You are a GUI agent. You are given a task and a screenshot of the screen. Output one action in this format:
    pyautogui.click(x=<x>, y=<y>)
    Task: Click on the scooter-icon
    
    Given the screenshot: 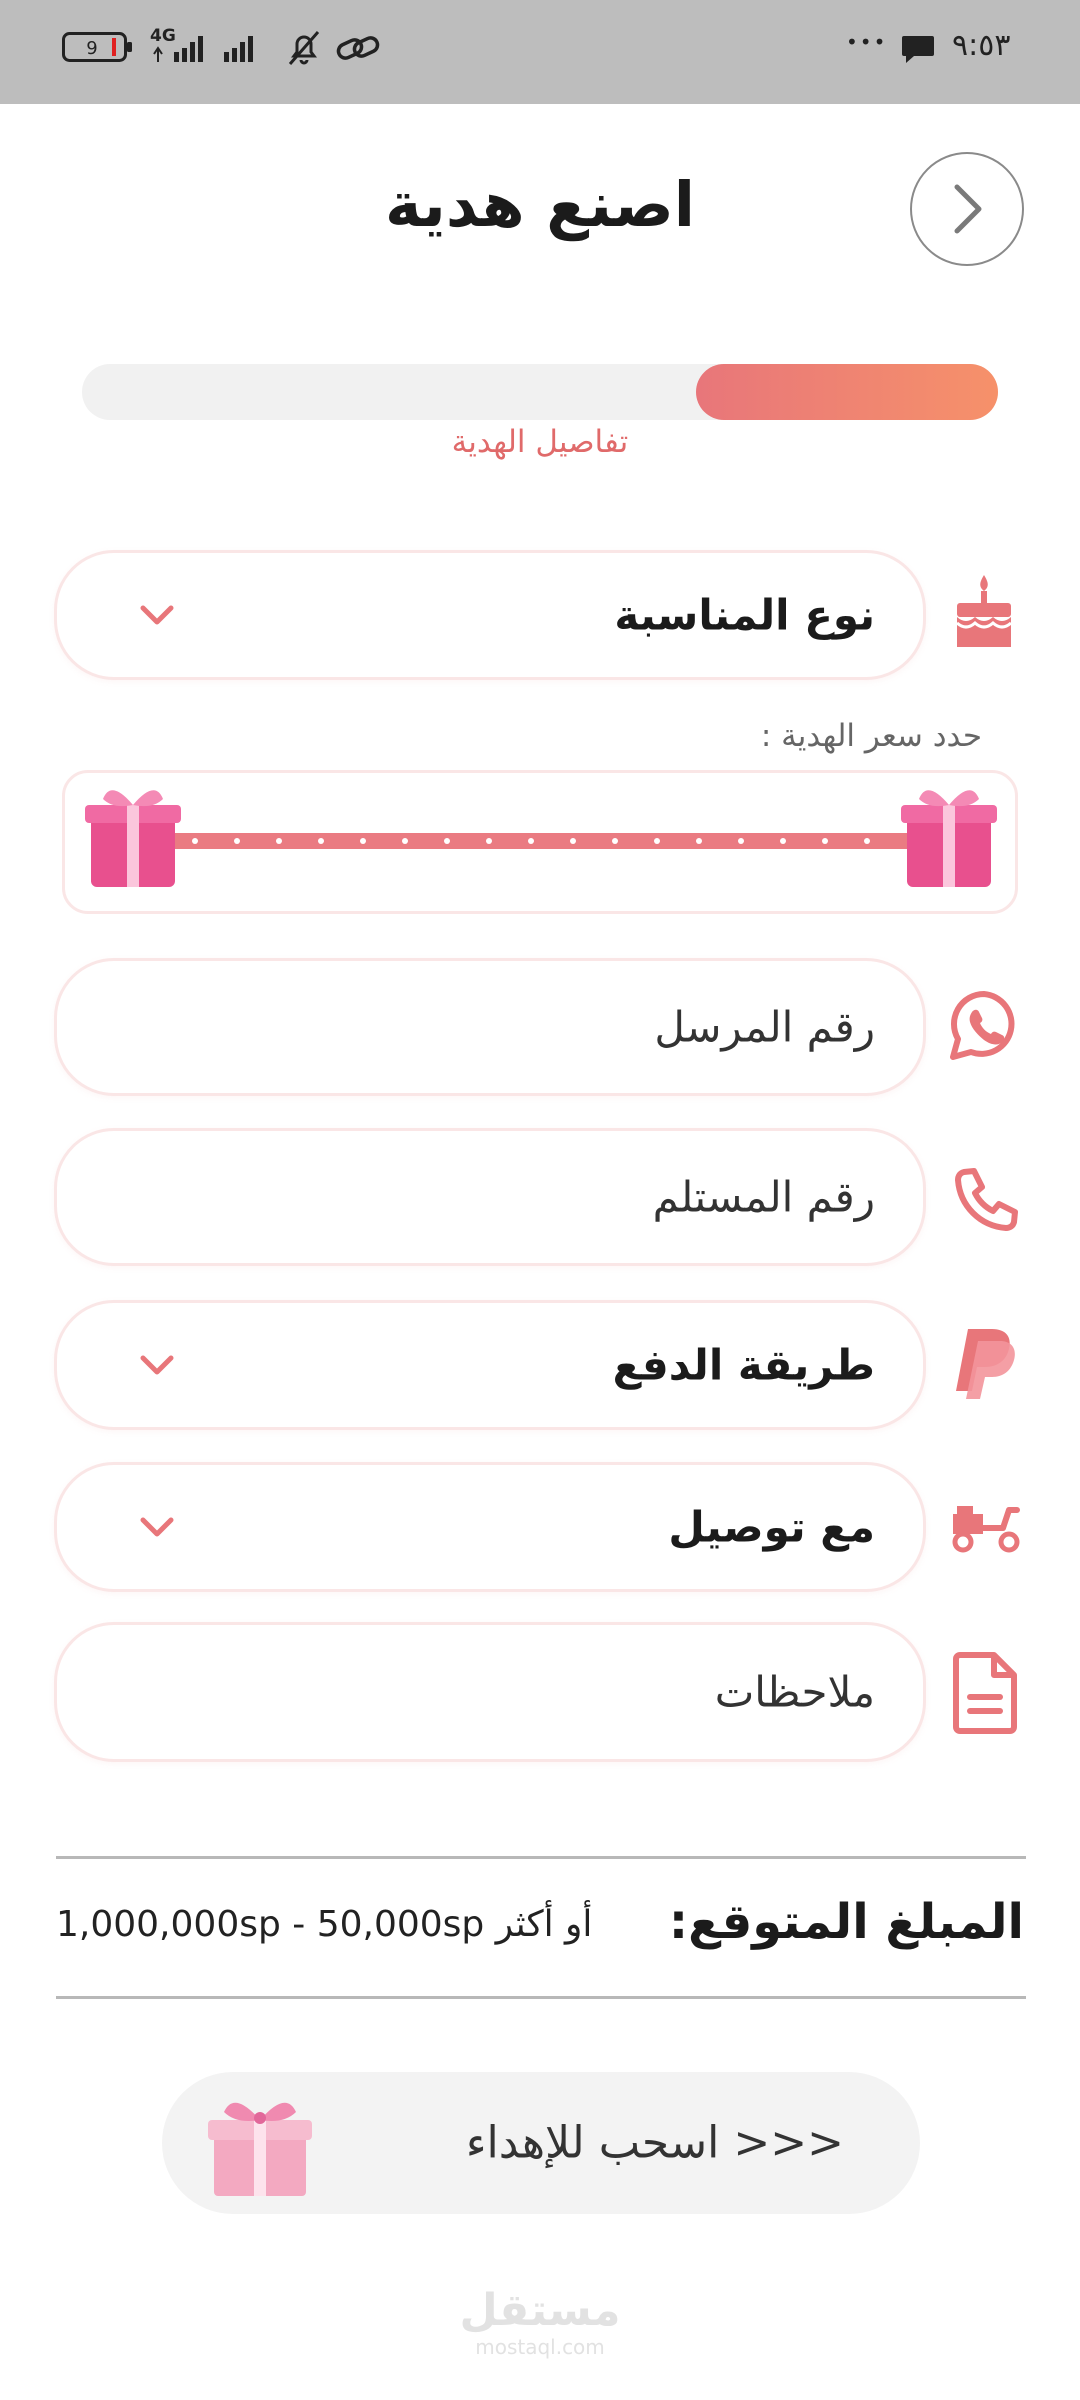 What is the action you would take?
    pyautogui.click(x=985, y=1526)
    